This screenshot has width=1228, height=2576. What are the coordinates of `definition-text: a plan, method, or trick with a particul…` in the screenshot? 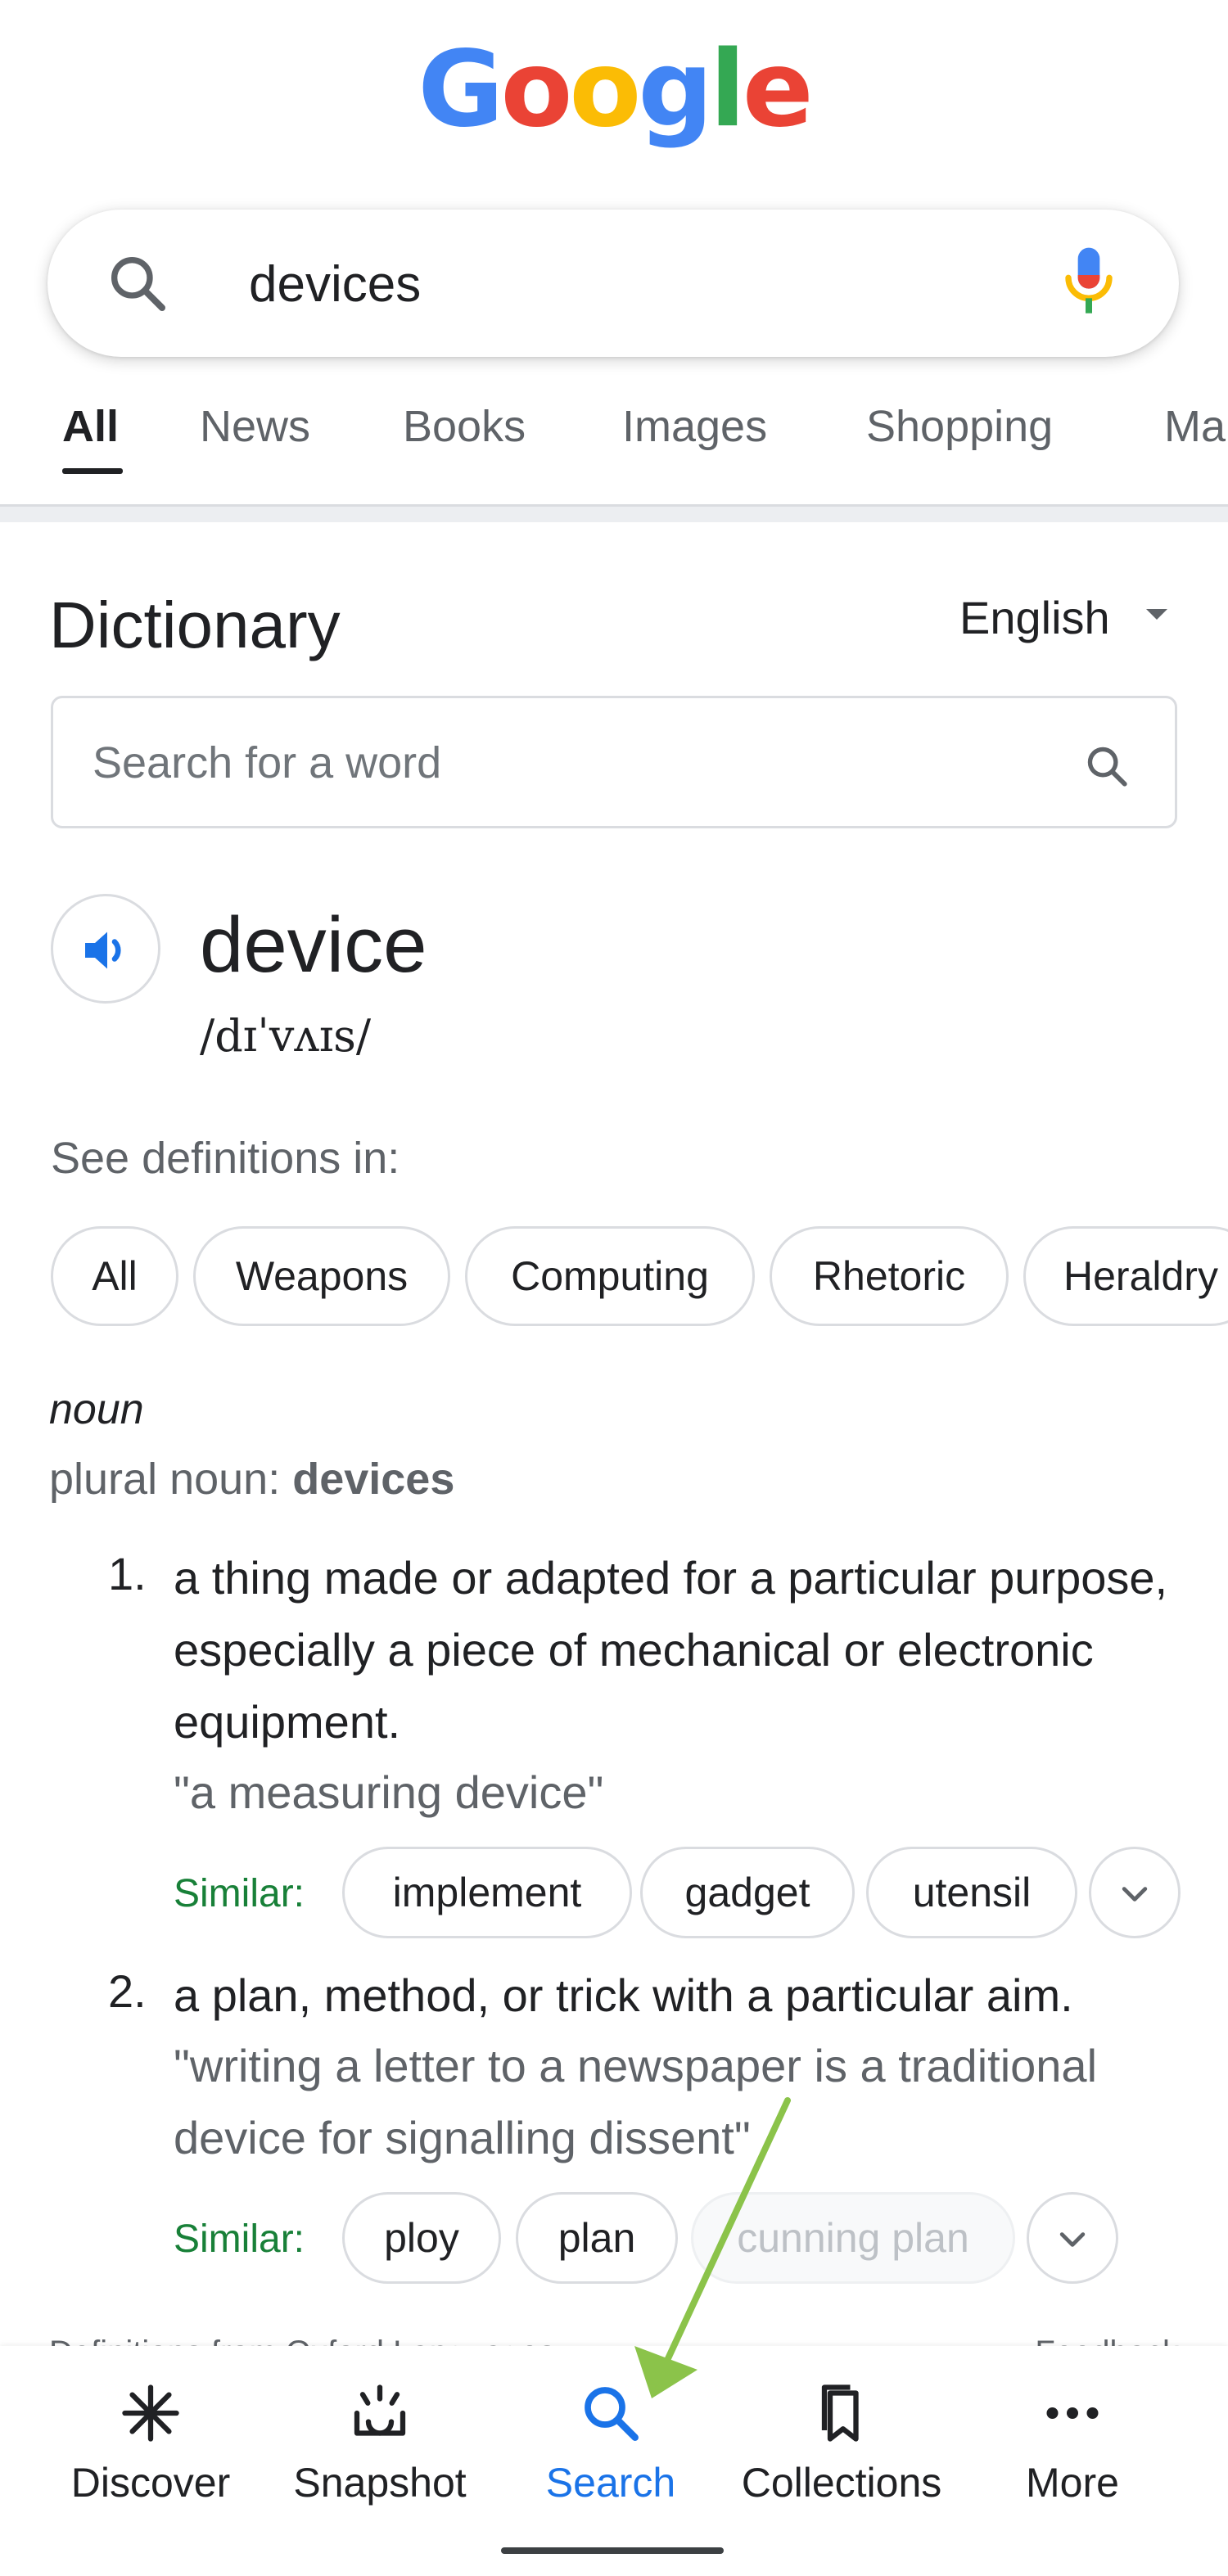 It's located at (623, 1995).